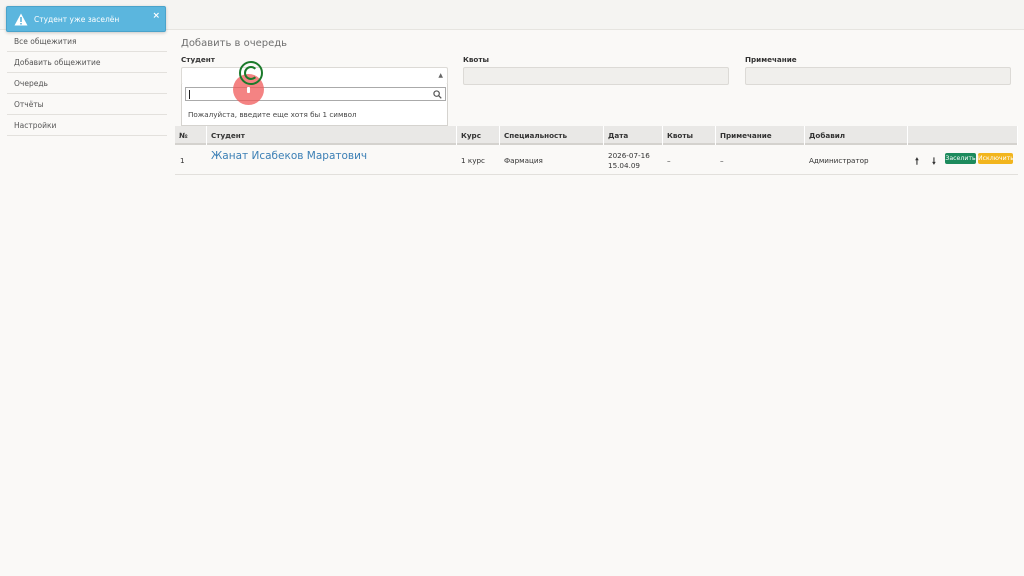 The image size is (1024, 576). I want to click on student-dropdown: Пожалуйста, введите еще хотя бы 1 символ, so click(314, 105).